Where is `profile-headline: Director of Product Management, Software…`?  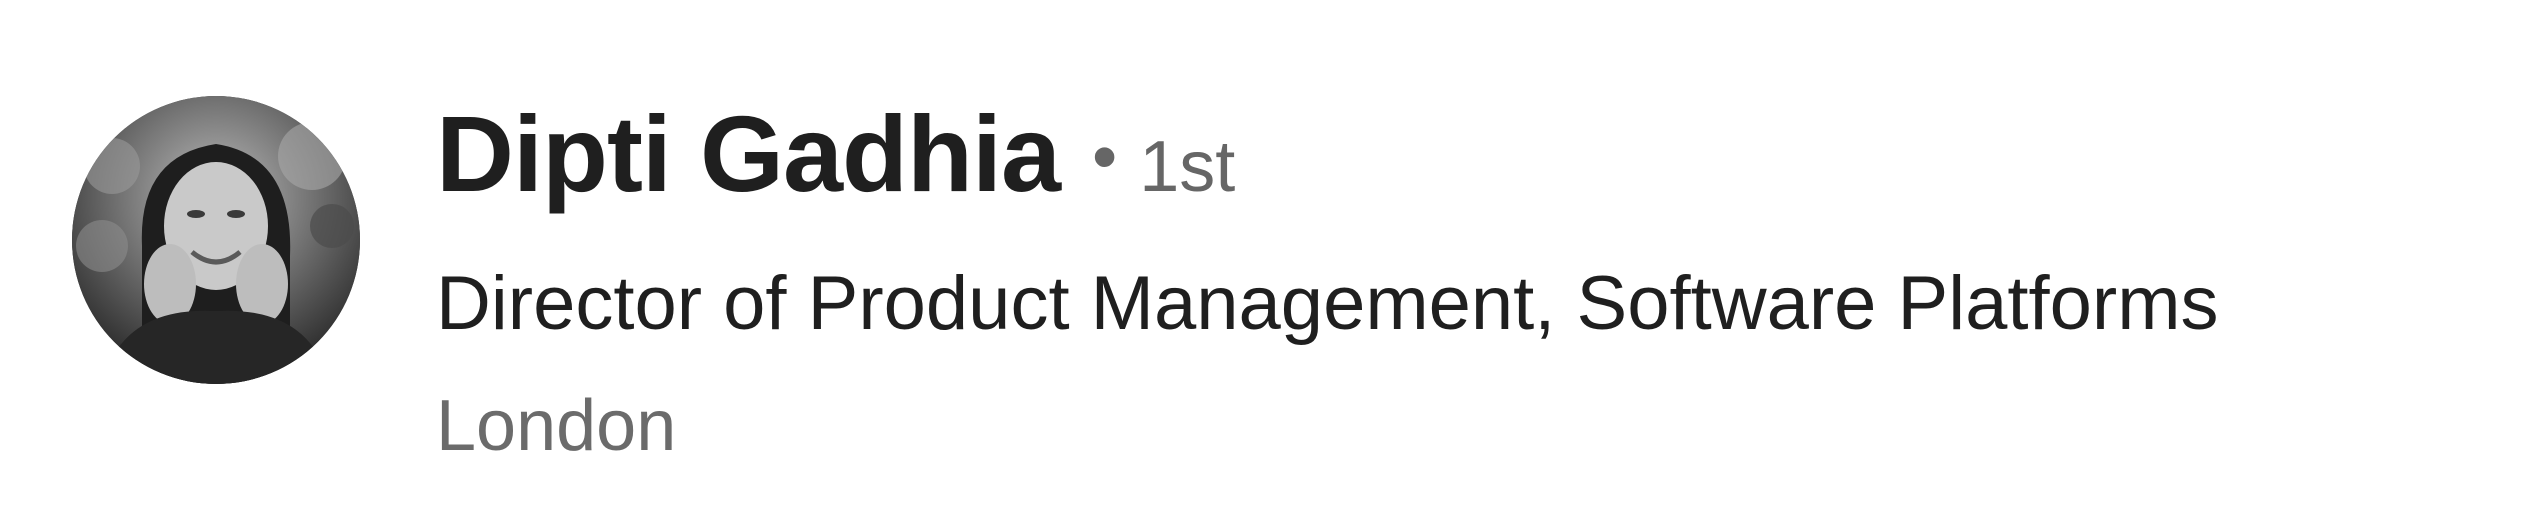
profile-headline: Director of Product Management, Software… is located at coordinates (1327, 303).